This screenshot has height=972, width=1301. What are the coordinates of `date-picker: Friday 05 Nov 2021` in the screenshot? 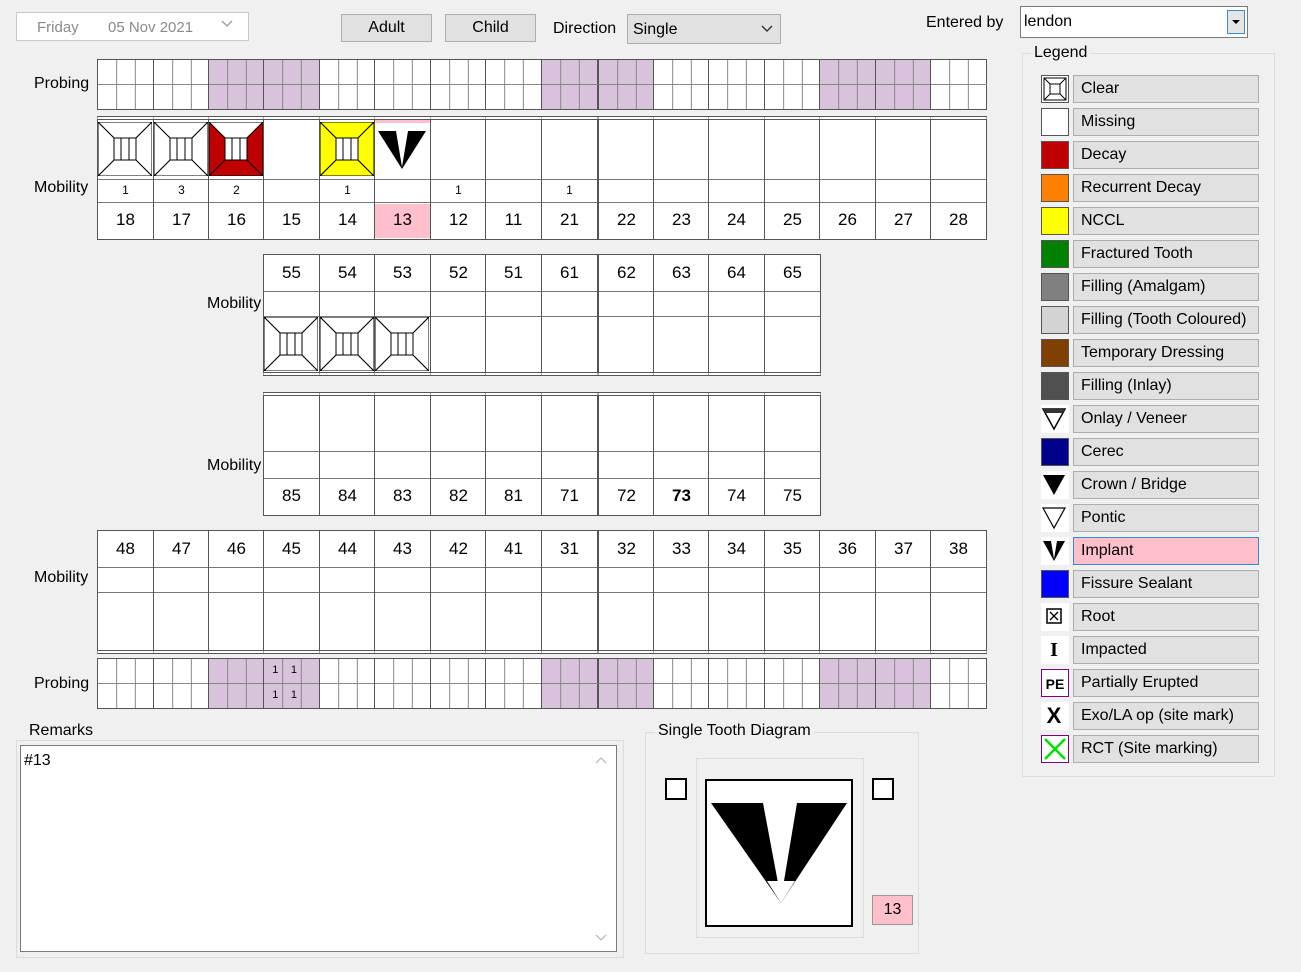 It's located at (132, 26).